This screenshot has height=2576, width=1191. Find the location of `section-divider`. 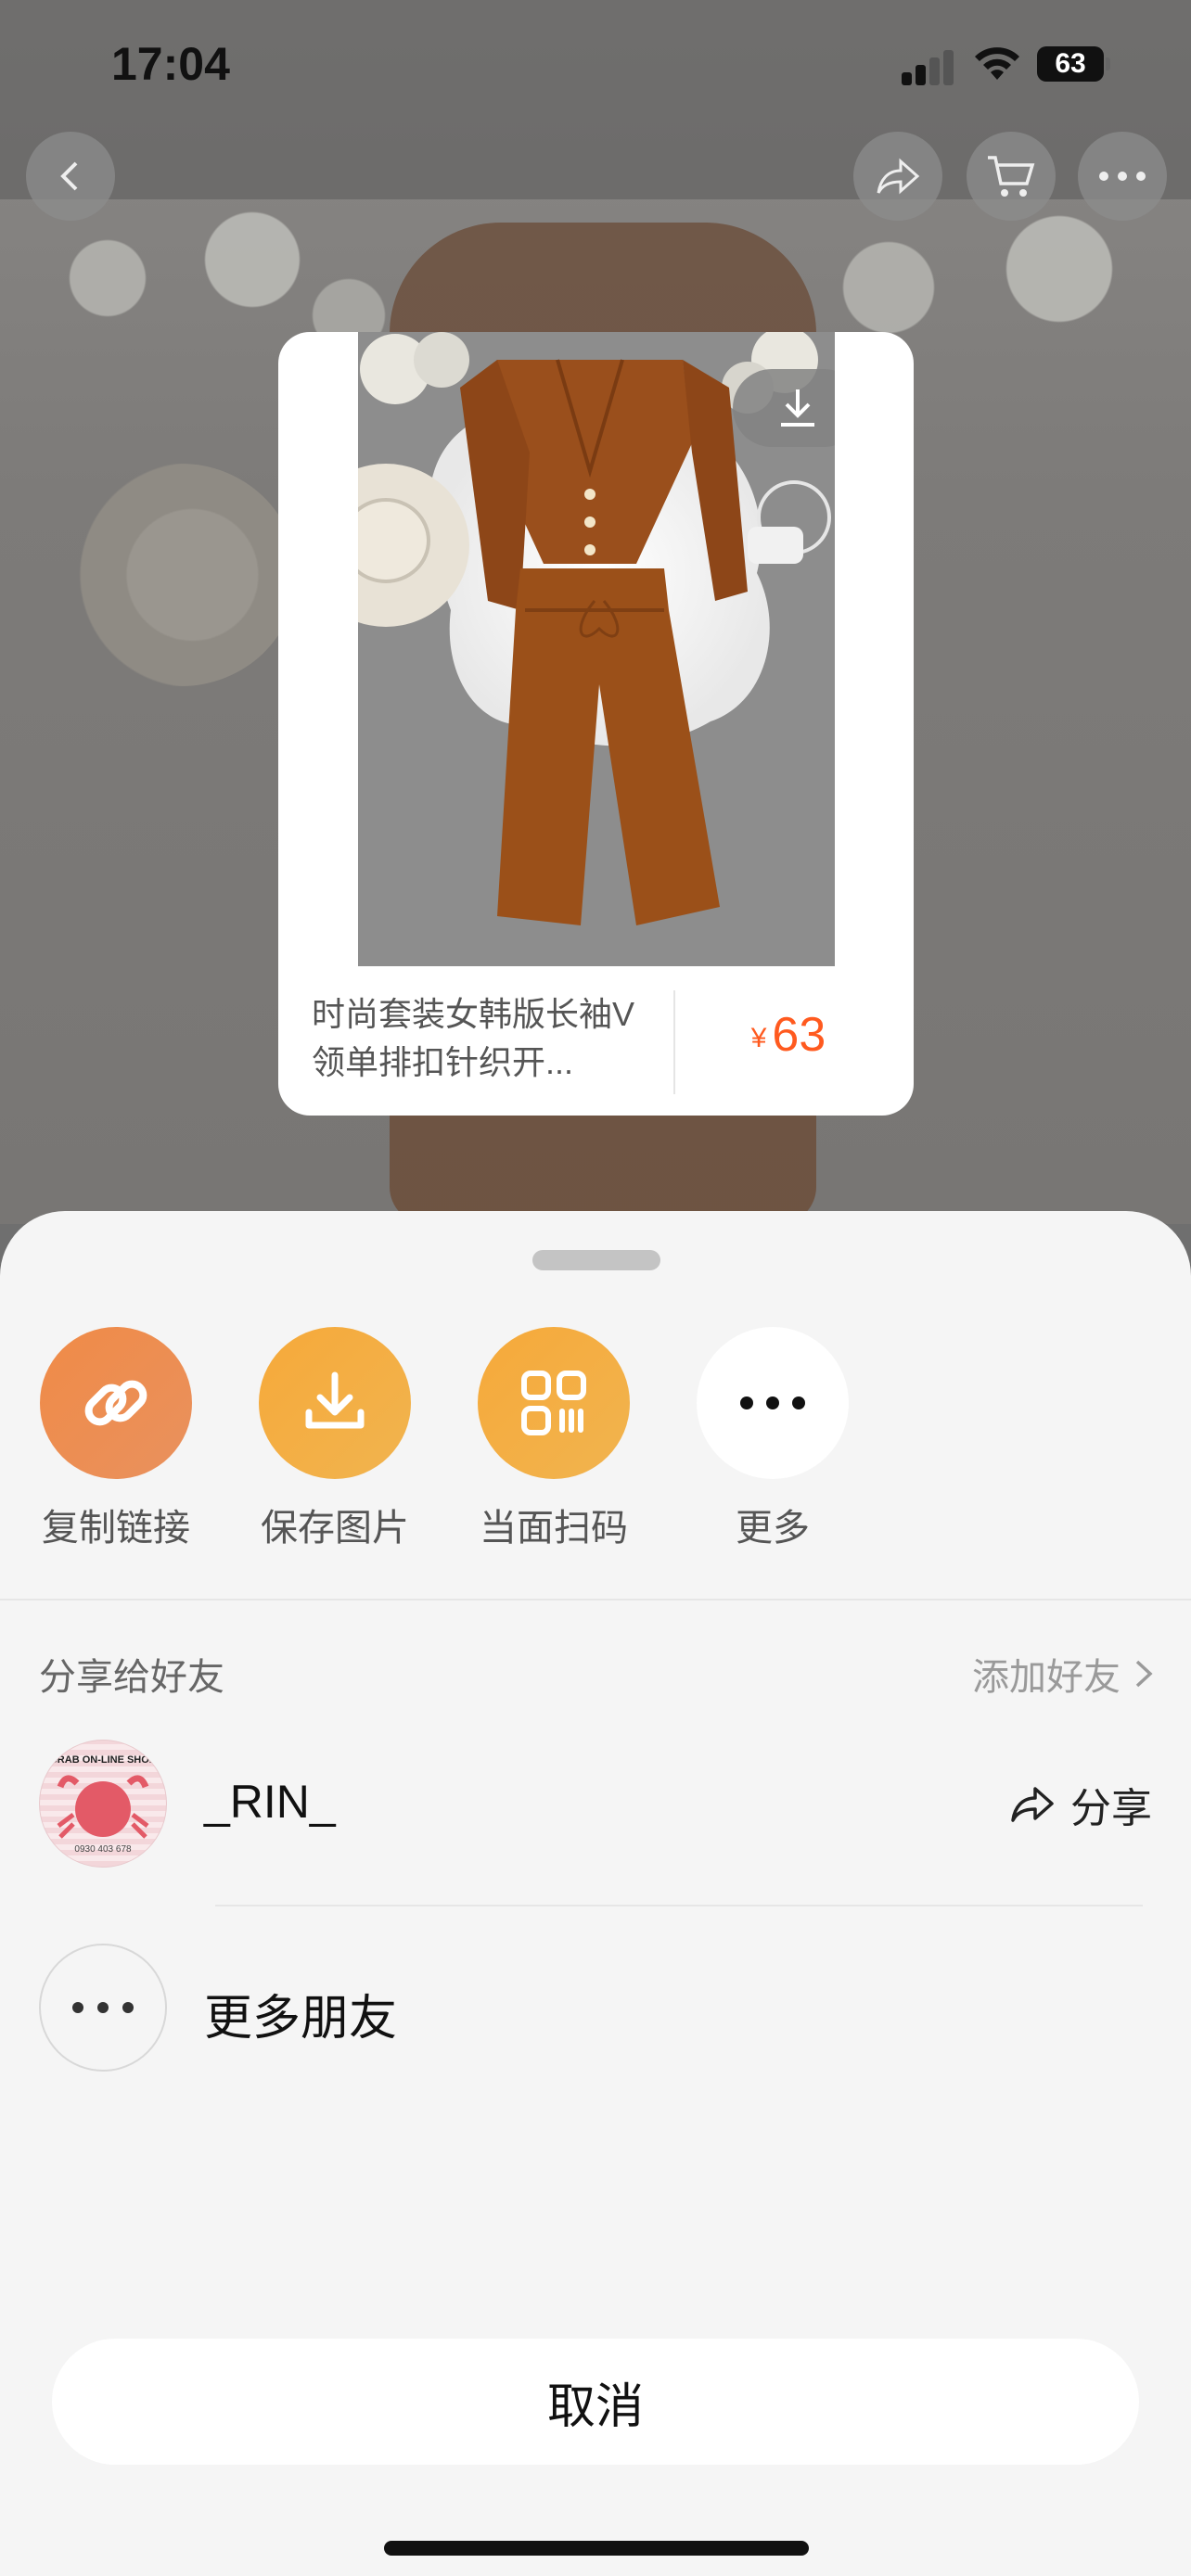

section-divider is located at coordinates (595, 1599).